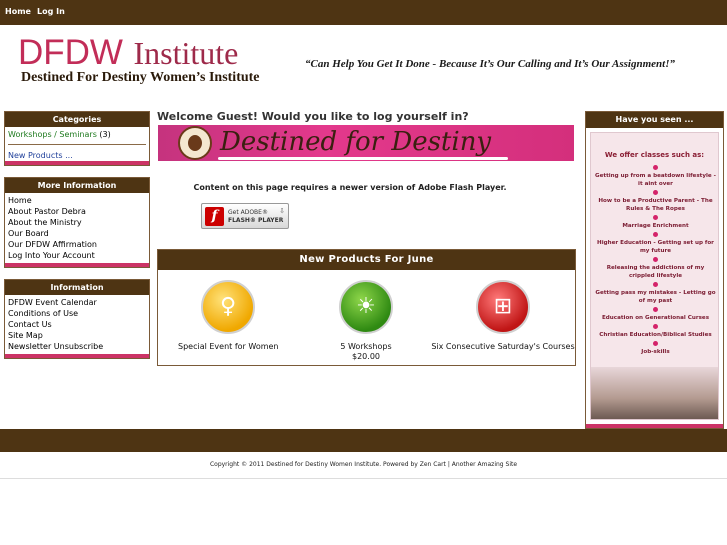 This screenshot has height=545, width=727. Describe the element at coordinates (52, 134) in the screenshot. I see `category-workshops-link: Workshops / Seminars` at that location.